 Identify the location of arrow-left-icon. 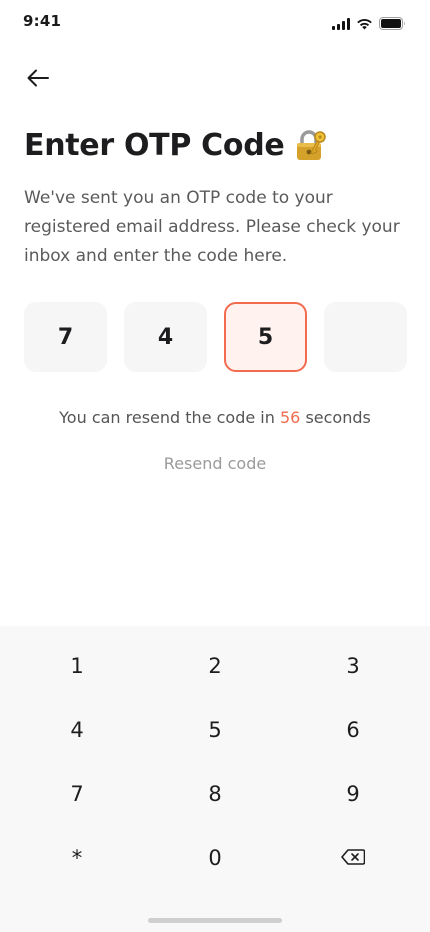
(38, 80).